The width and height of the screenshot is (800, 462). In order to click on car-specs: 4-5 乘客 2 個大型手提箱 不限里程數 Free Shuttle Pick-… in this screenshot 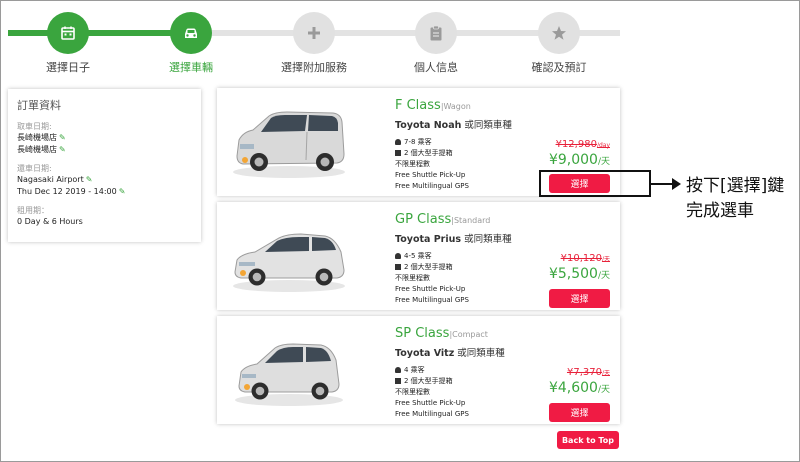, I will do `click(465, 278)`.